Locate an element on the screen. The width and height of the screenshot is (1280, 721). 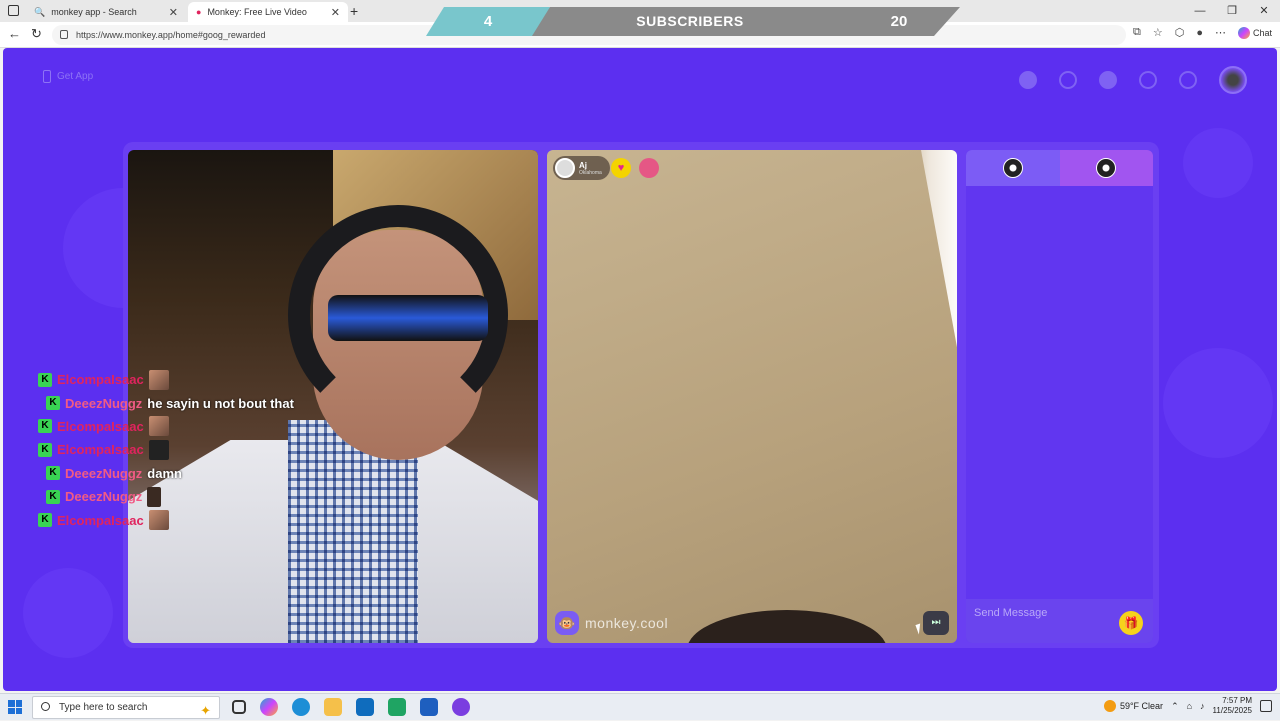
weather-text: 59°F Clear is located at coordinates (1141, 706).